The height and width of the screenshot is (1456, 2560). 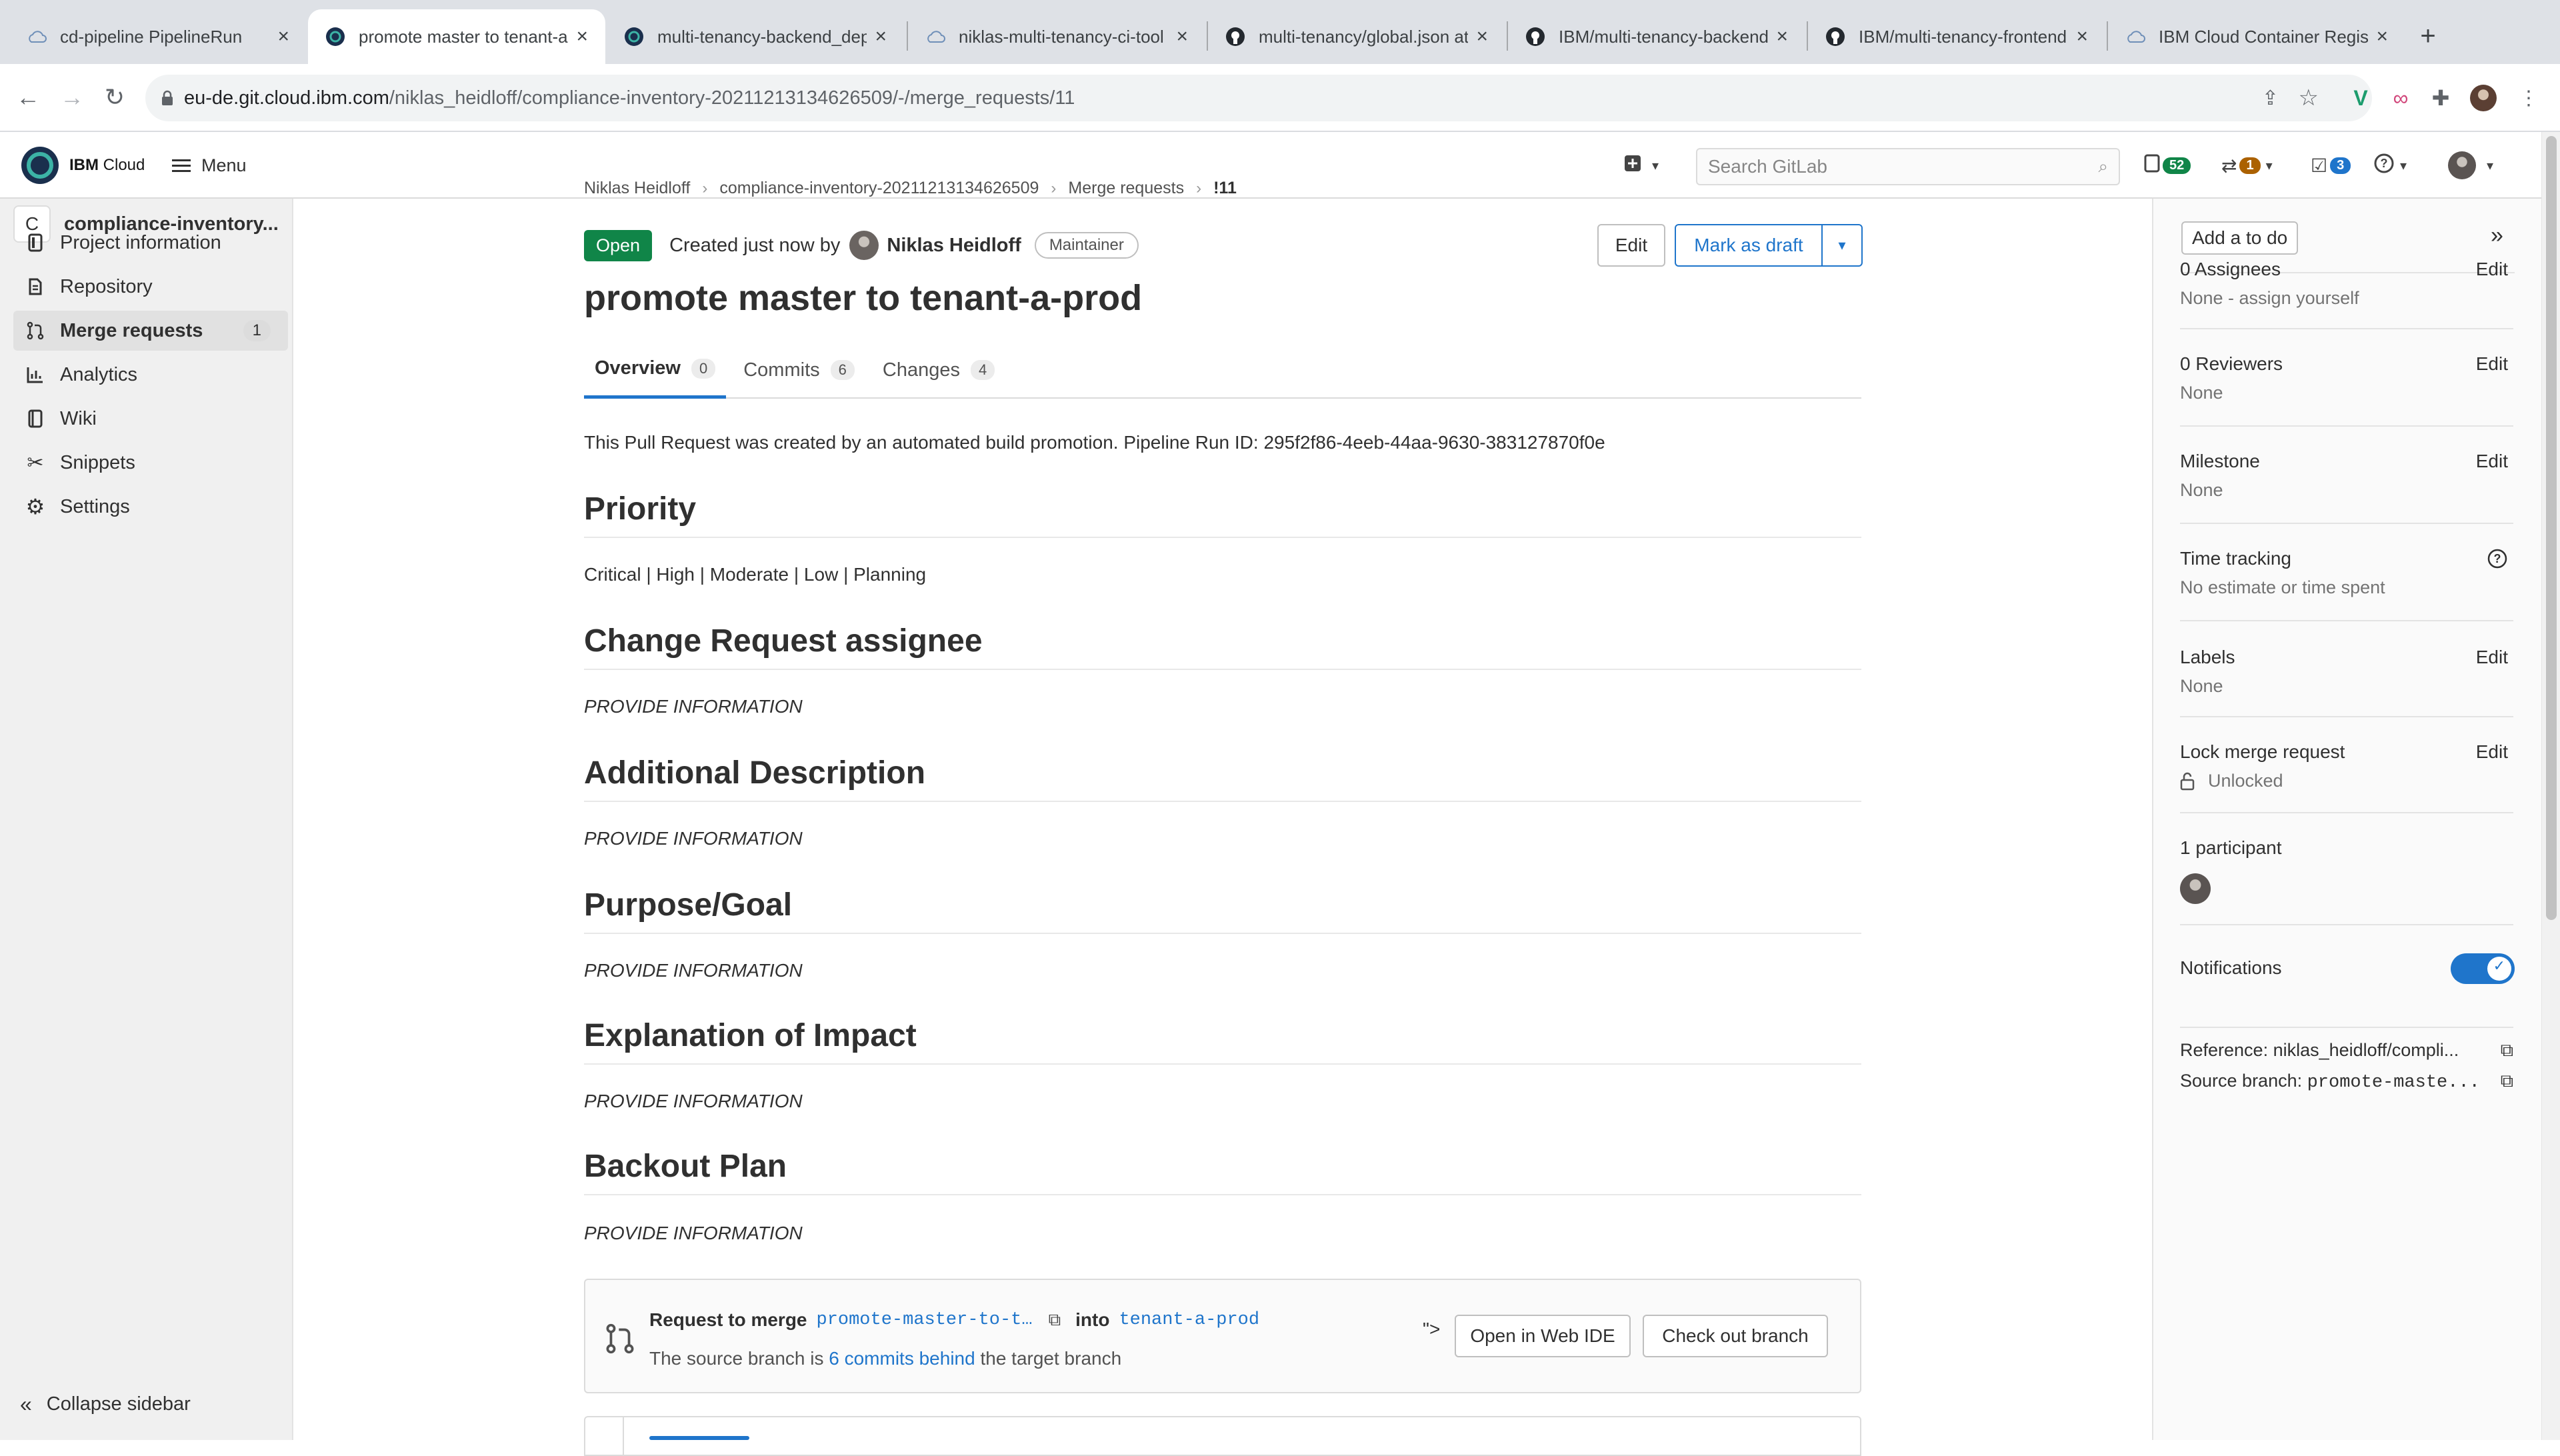 What do you see at coordinates (1956, 36) in the screenshot?
I see `browser-tab-7: IBM/multi-tenancy-frontend ×` at bounding box center [1956, 36].